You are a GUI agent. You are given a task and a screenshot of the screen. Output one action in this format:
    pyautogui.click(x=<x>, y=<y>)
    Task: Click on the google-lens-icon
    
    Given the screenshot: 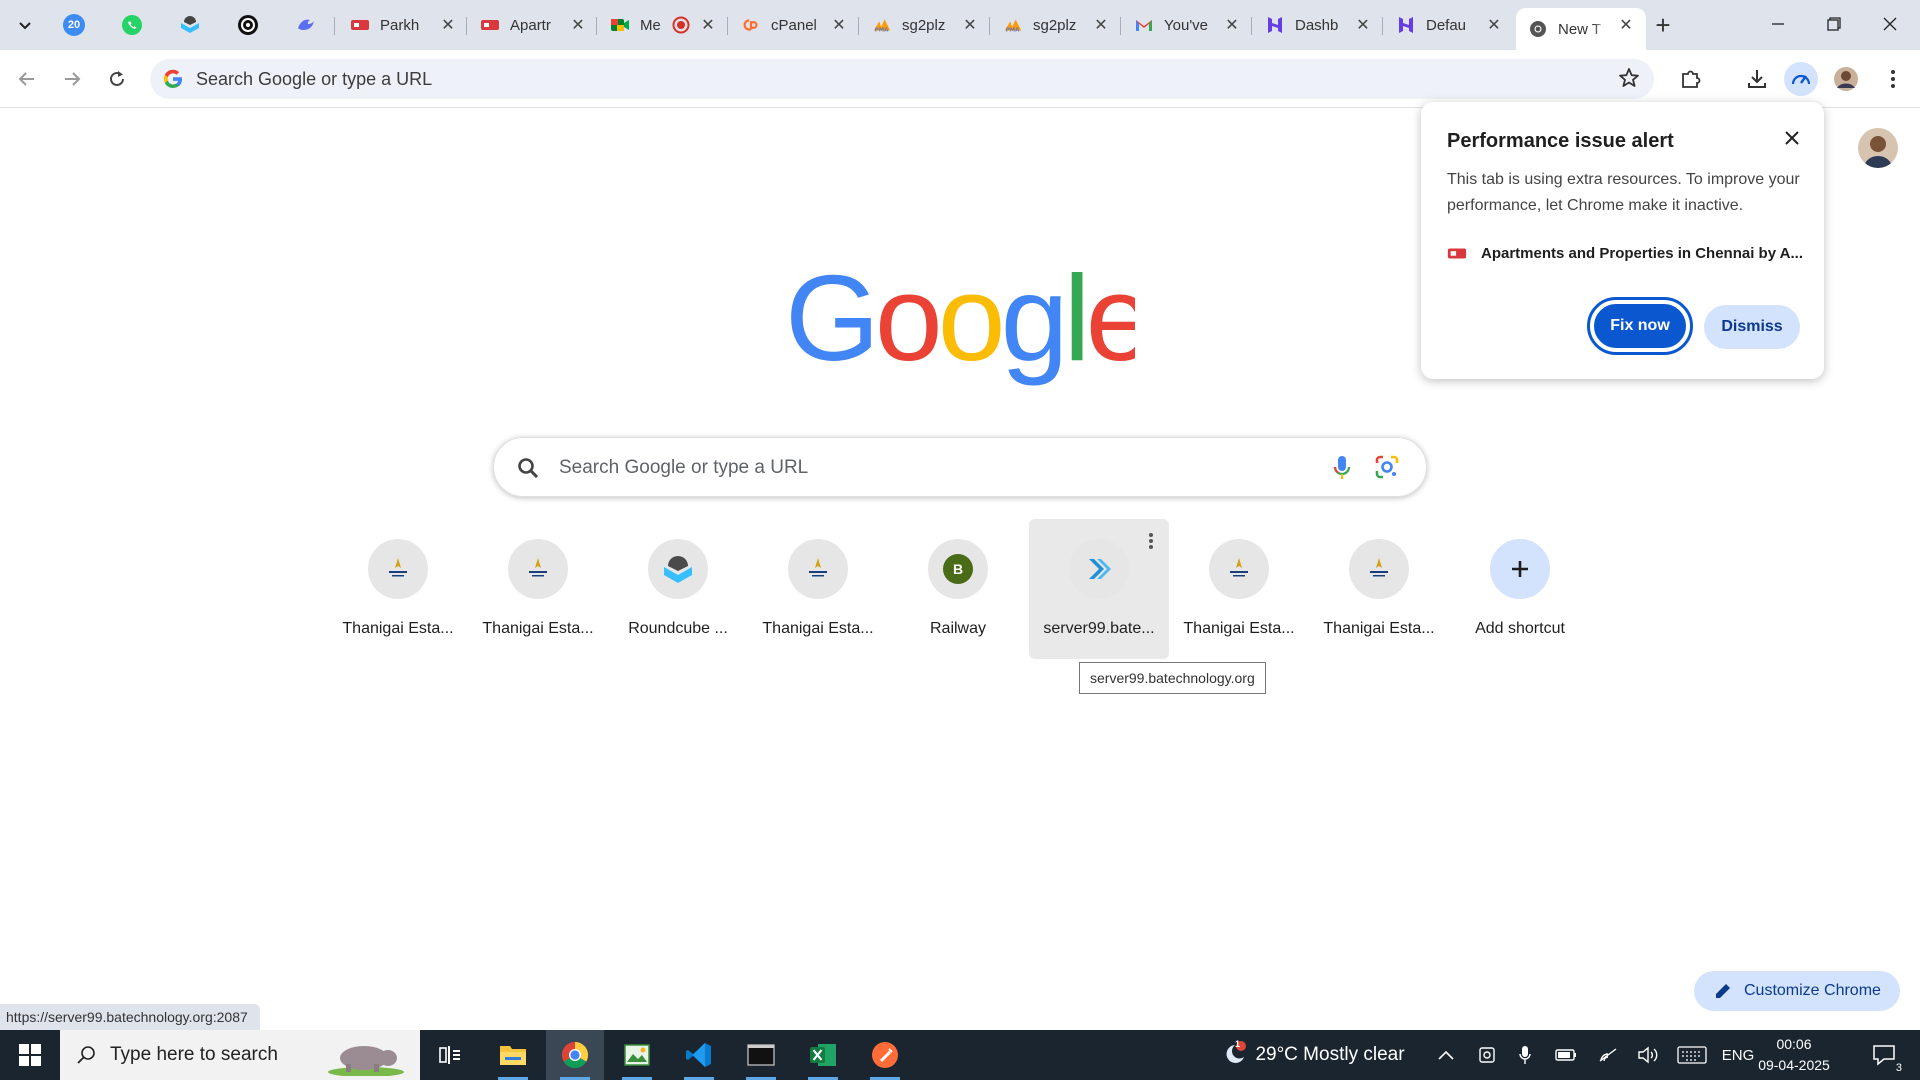 What is the action you would take?
    pyautogui.click(x=1387, y=467)
    